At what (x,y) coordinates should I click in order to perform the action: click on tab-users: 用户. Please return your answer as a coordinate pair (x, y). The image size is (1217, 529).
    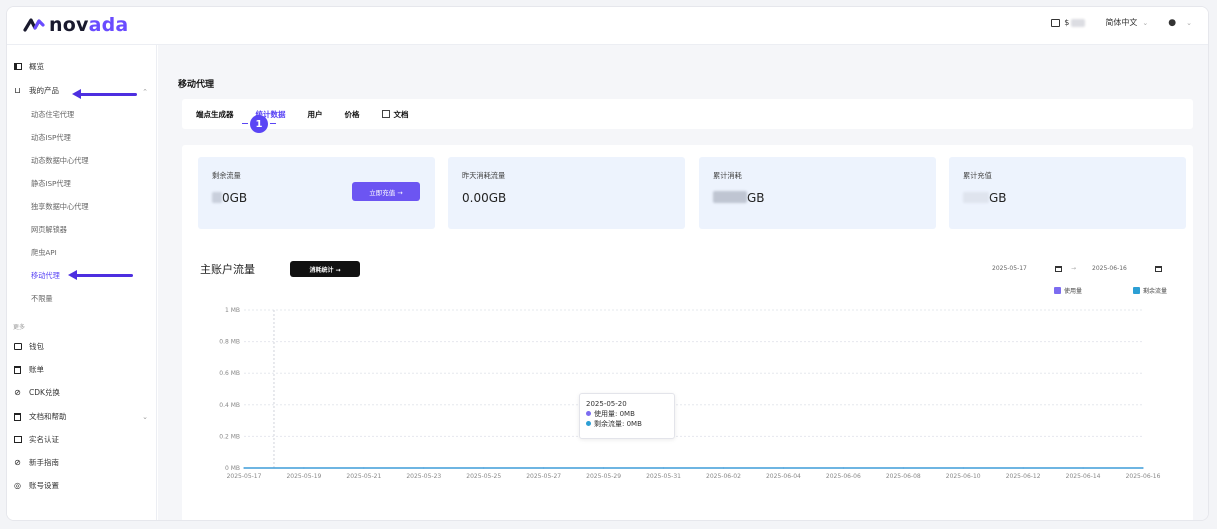
    Looking at the image, I should click on (315, 114).